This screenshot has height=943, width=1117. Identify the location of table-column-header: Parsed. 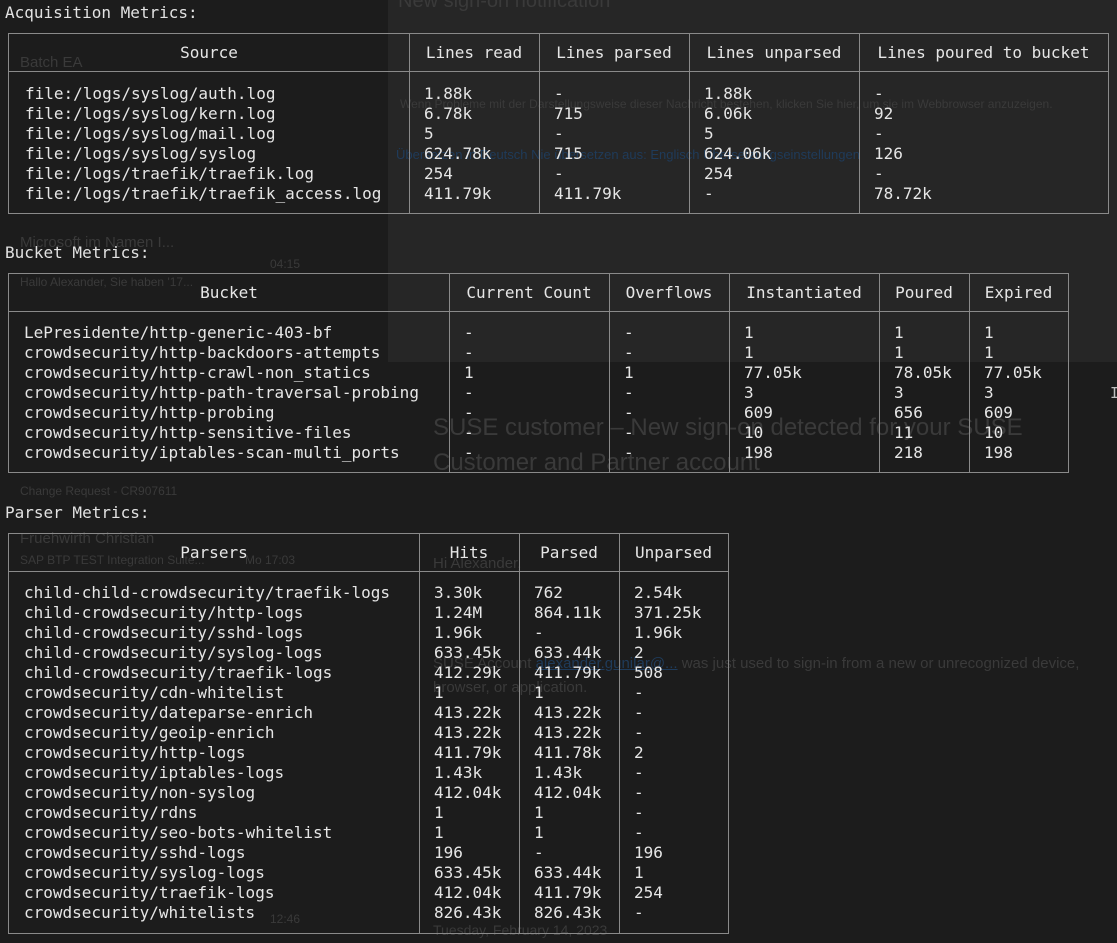
(569, 552).